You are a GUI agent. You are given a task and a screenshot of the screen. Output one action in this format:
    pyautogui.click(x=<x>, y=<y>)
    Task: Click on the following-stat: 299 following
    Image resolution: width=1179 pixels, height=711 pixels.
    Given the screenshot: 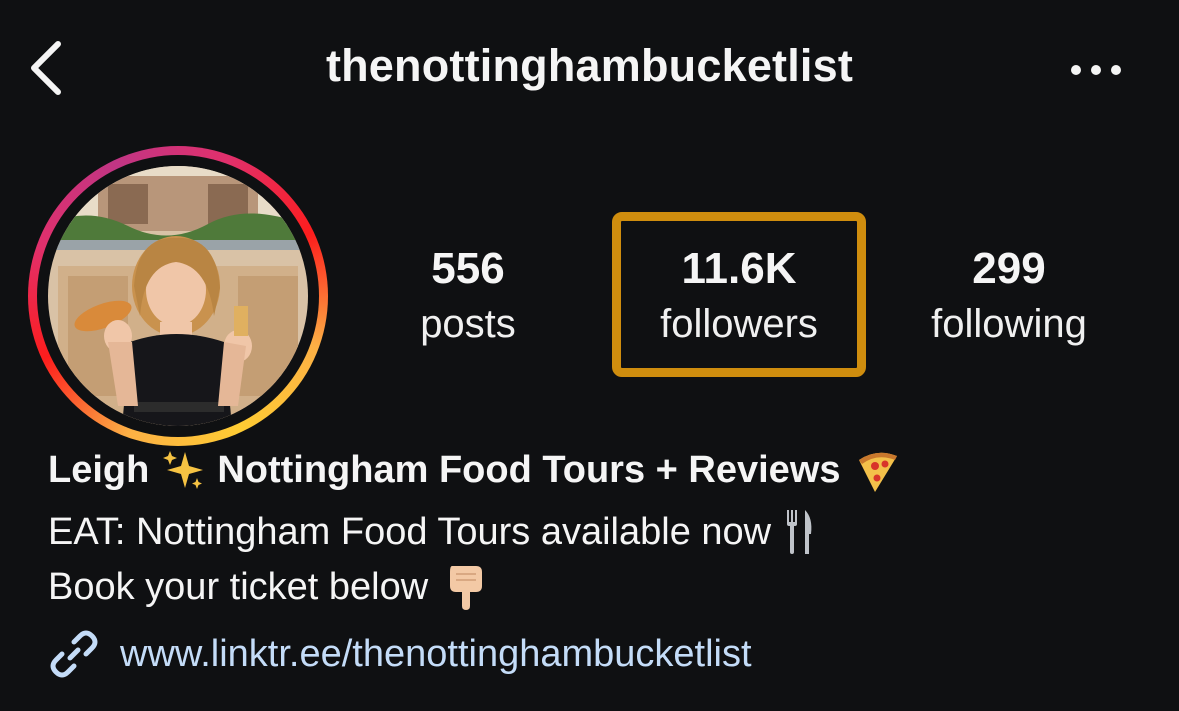 What is the action you would take?
    pyautogui.click(x=1009, y=295)
    